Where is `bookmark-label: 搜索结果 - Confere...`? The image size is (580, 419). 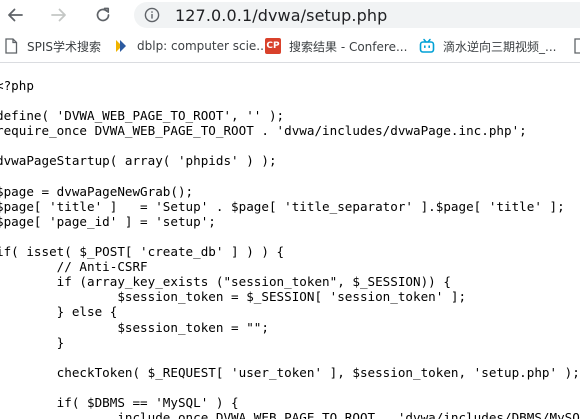 bookmark-label: 搜索结果 - Confere... is located at coordinates (348, 46).